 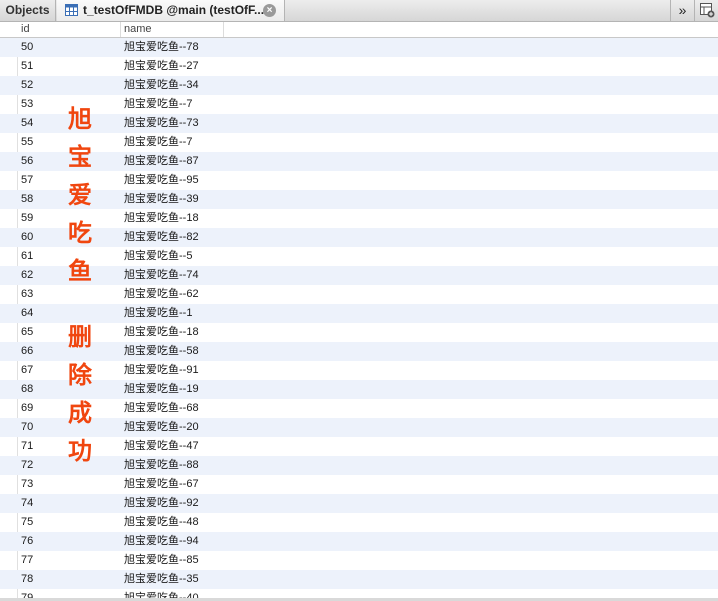 What do you see at coordinates (359, 389) in the screenshot?
I see `table-row: 68 旭宝爱吃鱼--19` at bounding box center [359, 389].